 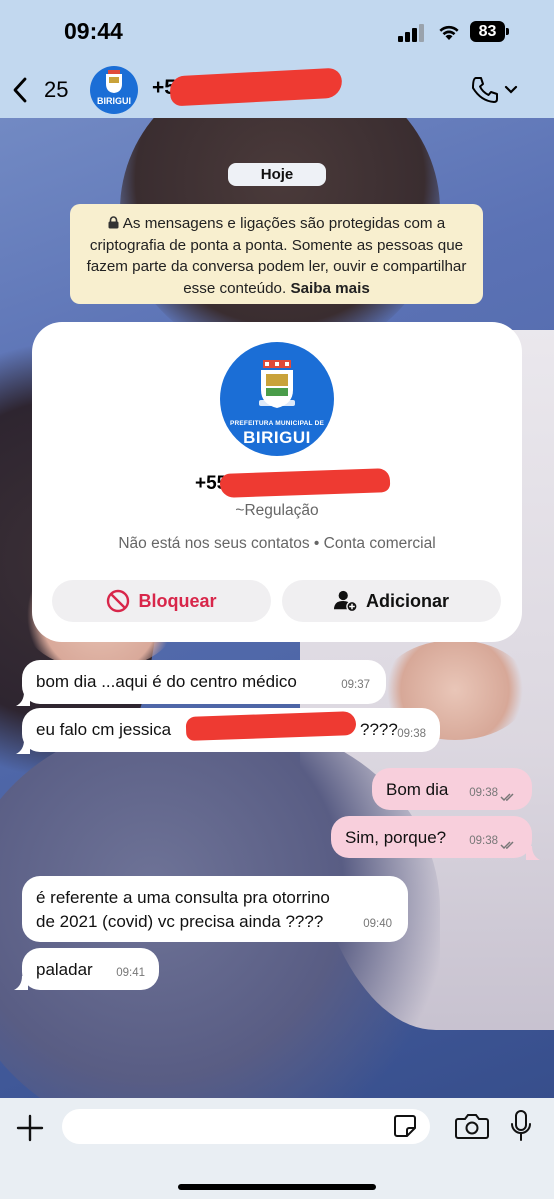 I want to click on home-indicator, so click(x=277, y=1187).